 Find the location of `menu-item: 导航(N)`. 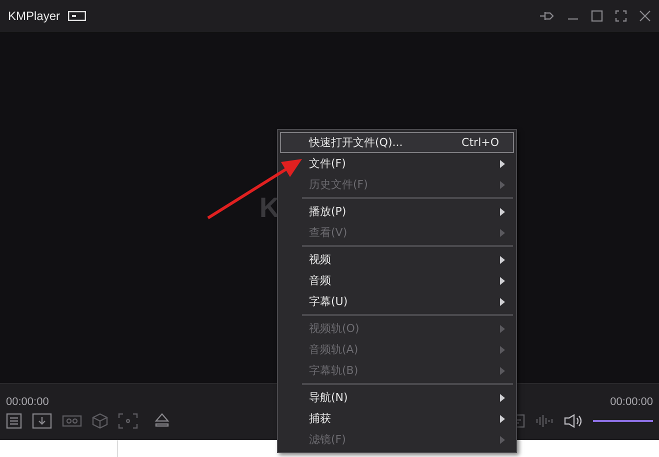

menu-item: 导航(N) is located at coordinates (397, 397).